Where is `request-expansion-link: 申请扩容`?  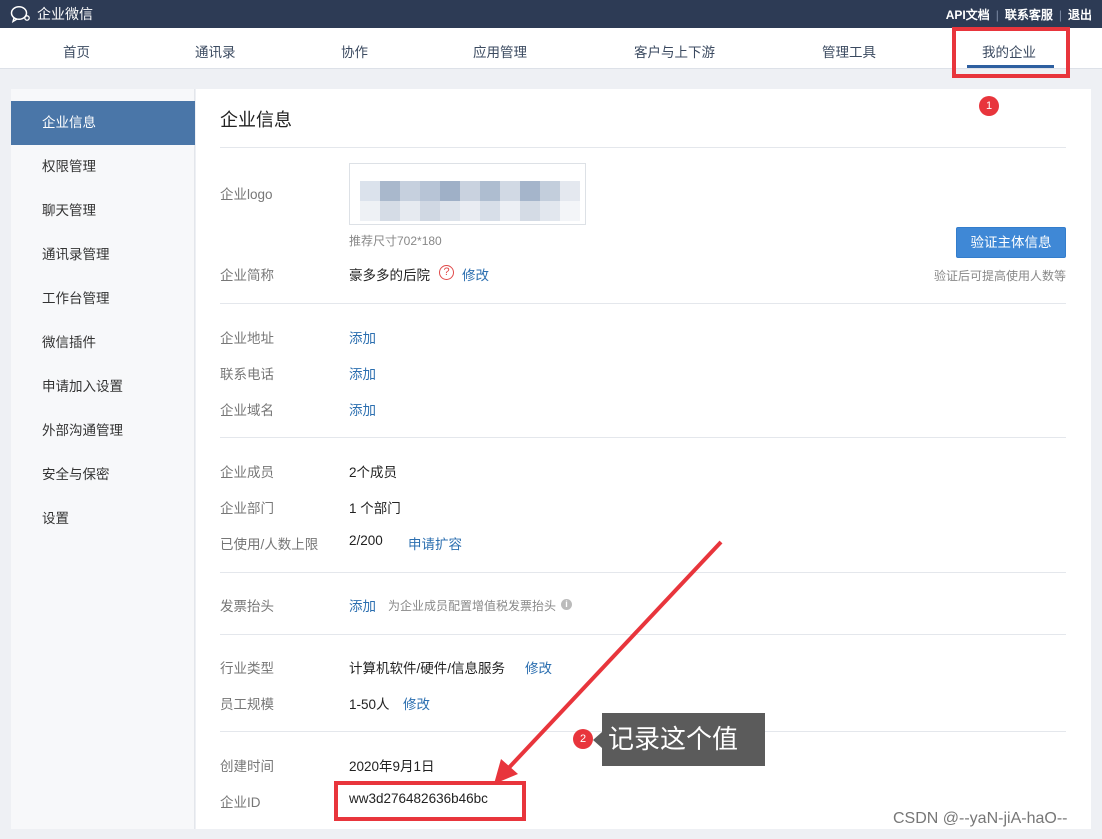
request-expansion-link: 申请扩容 is located at coordinates (435, 543).